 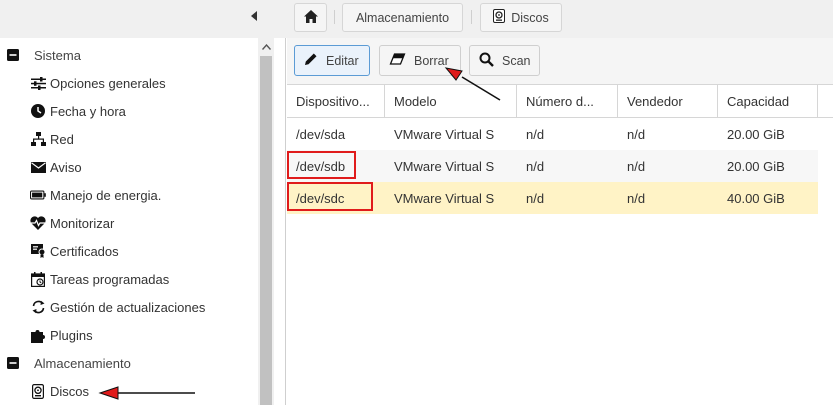 I want to click on sidebar-item-fecha-y-hora: Fecha y hora, so click(x=129, y=111).